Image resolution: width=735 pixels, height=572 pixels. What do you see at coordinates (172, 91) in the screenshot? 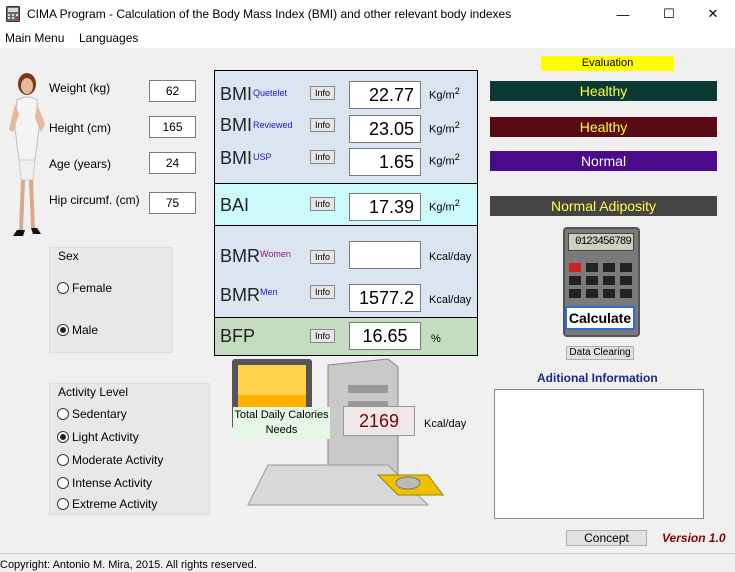
I see `weight-input: 62` at bounding box center [172, 91].